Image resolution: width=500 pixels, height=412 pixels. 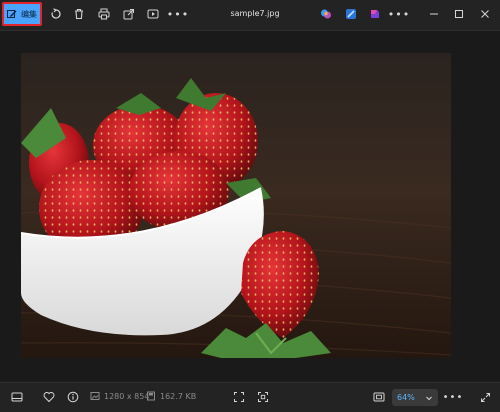 I want to click on top-toolbar: 编集 ••• sample7.jpg •••, so click(x=250, y=15).